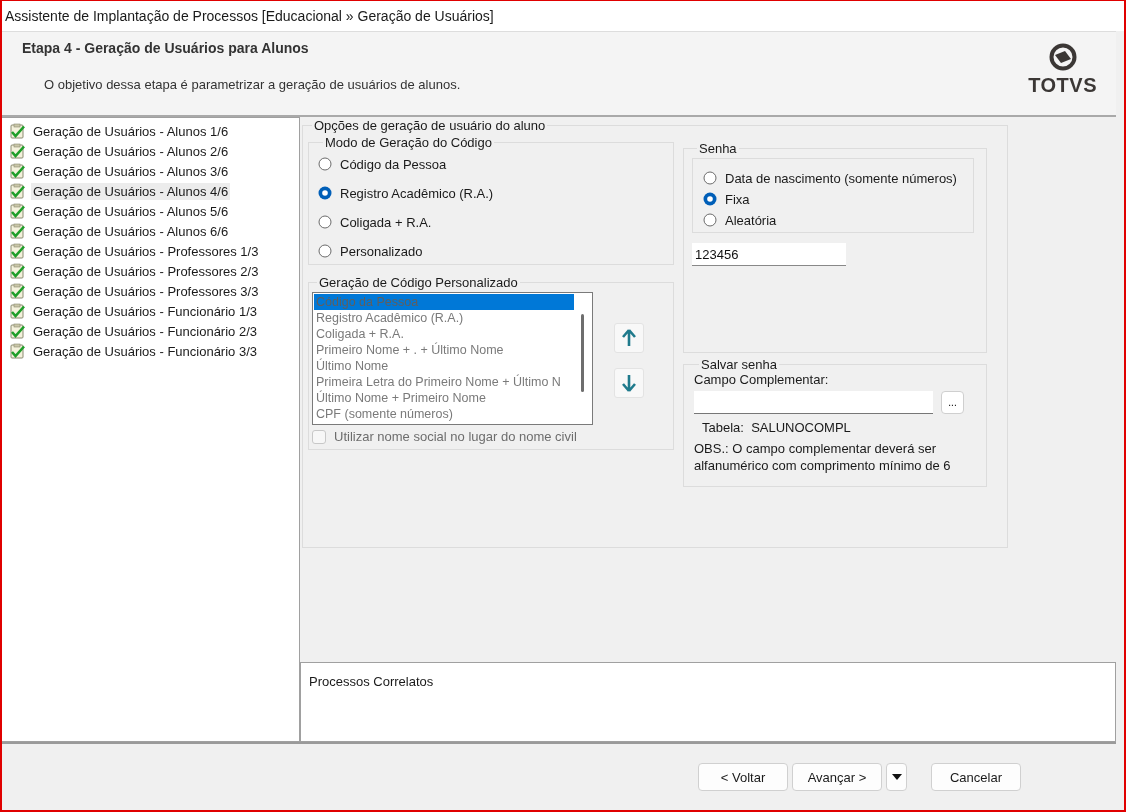 The height and width of the screenshot is (812, 1126). I want to click on logo-text: TOTVS, so click(1062, 85).